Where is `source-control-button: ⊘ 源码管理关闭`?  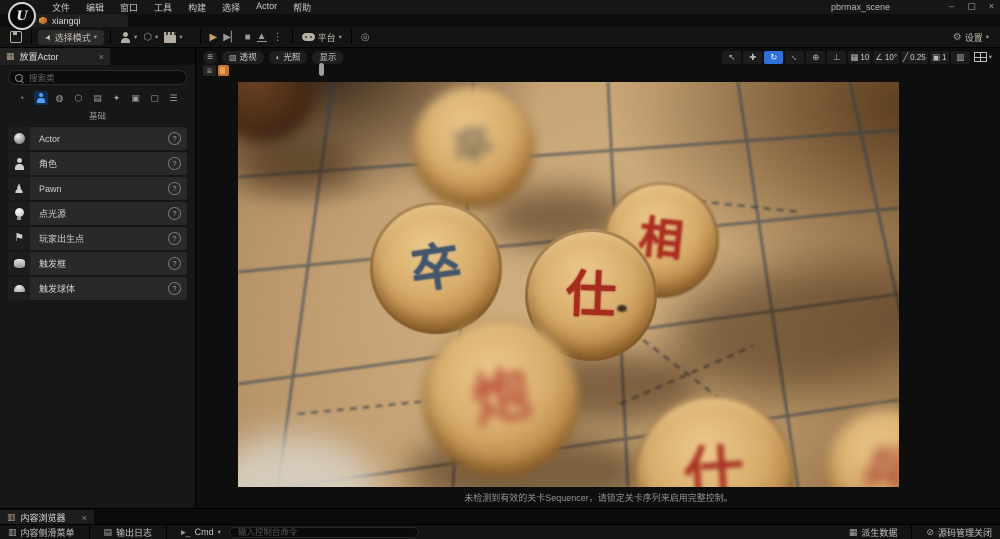
source-control-button: ⊘ 源码管理关闭 is located at coordinates (959, 532).